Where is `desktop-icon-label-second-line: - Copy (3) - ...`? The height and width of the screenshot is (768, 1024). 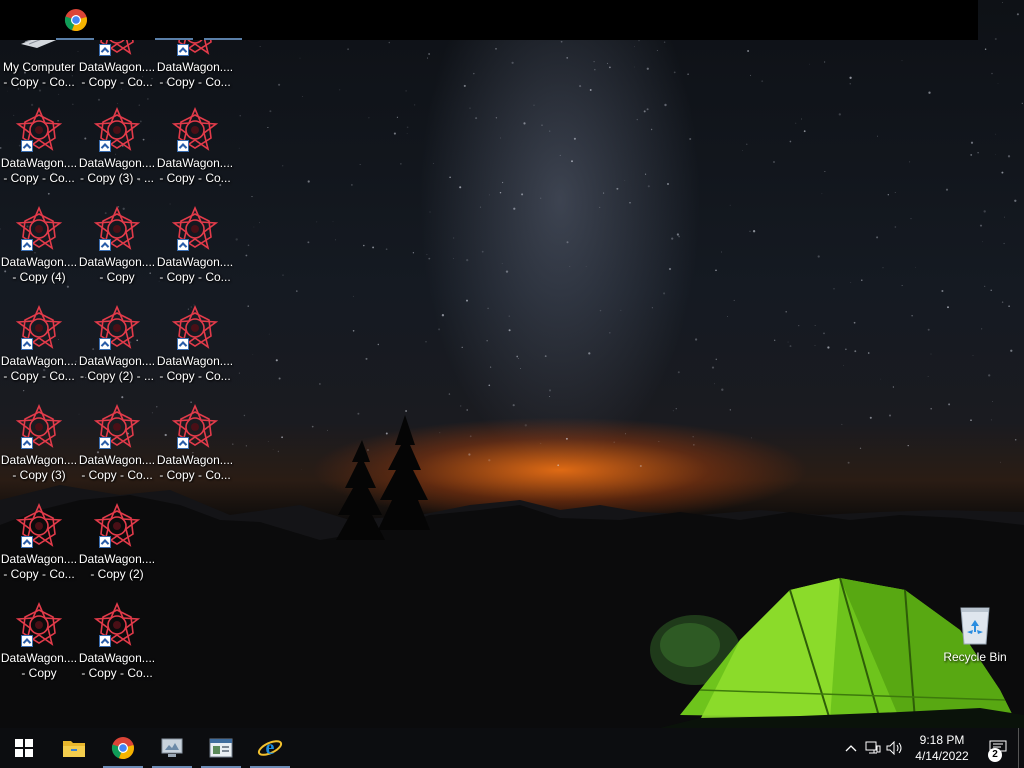
desktop-icon-label-second-line: - Copy (3) - ... is located at coordinates (116, 178).